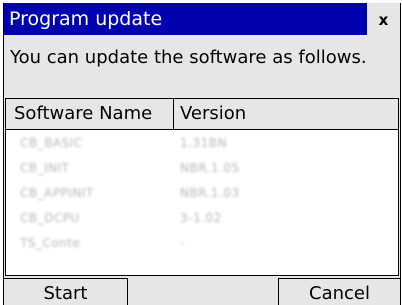 This screenshot has height=305, width=402. Describe the element at coordinates (83, 114) in the screenshot. I see `column-header-software-name: Software Name` at that location.